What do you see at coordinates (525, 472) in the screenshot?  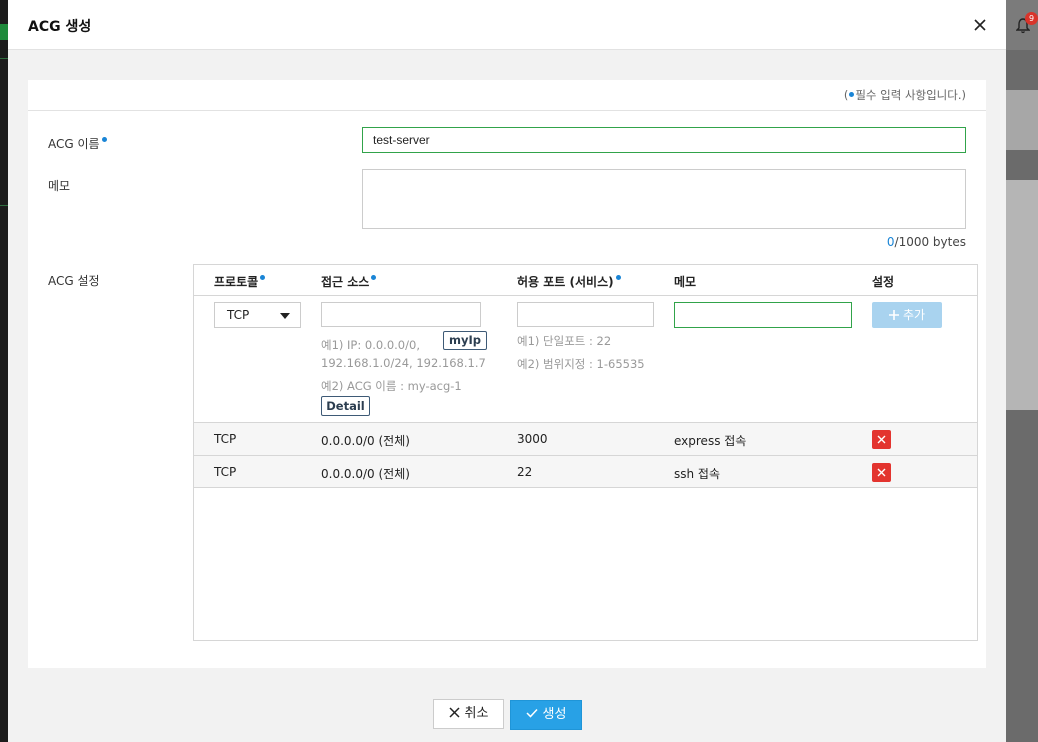 I see `row-port: 22` at bounding box center [525, 472].